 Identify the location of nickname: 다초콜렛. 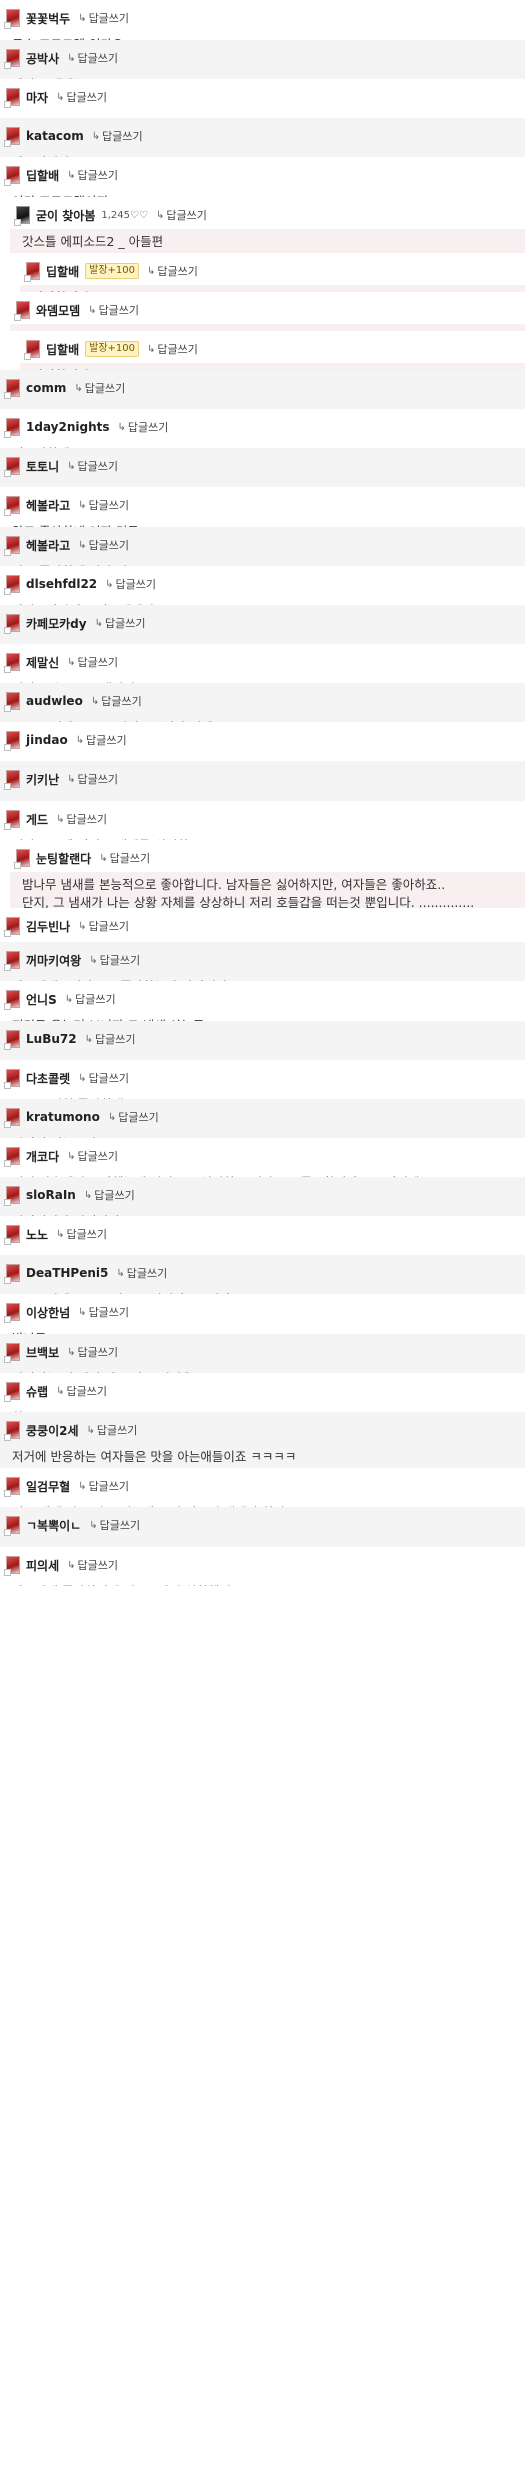
(48, 1078).